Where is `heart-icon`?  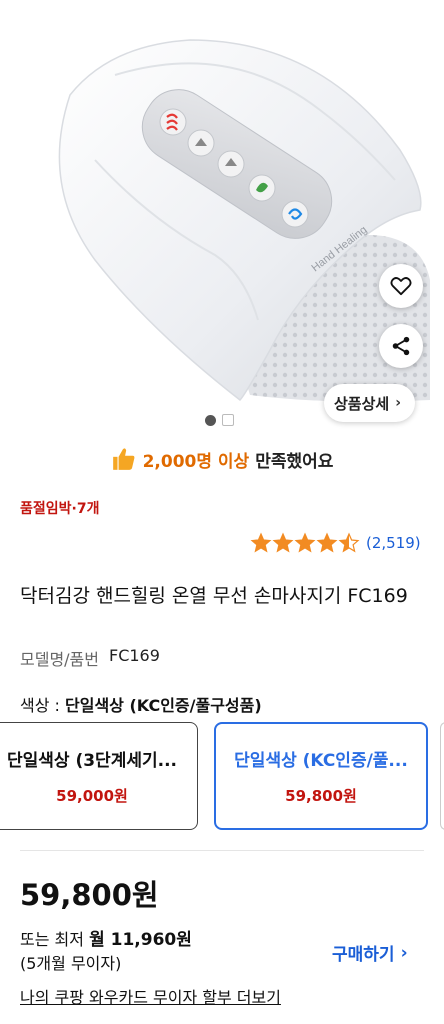
heart-icon is located at coordinates (401, 286).